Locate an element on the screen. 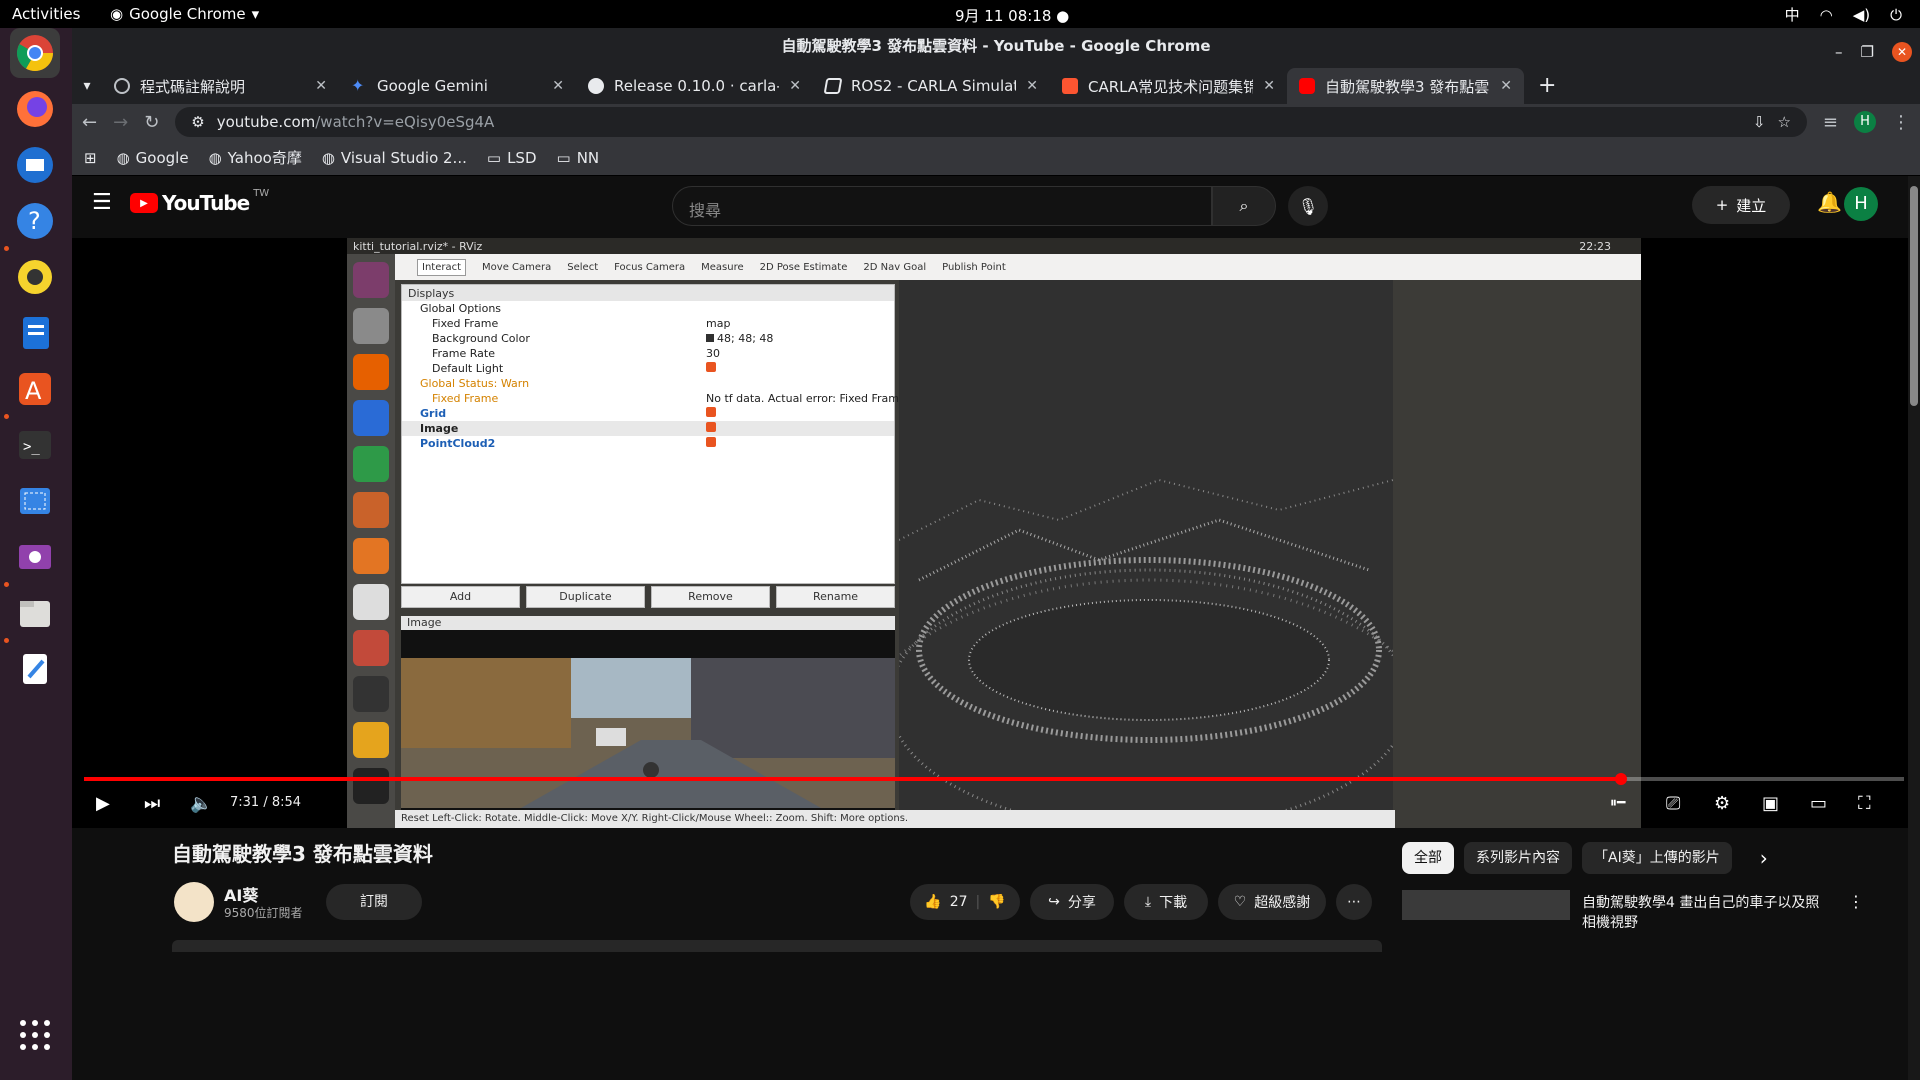  rhythmbox-icon is located at coordinates (35, 277).